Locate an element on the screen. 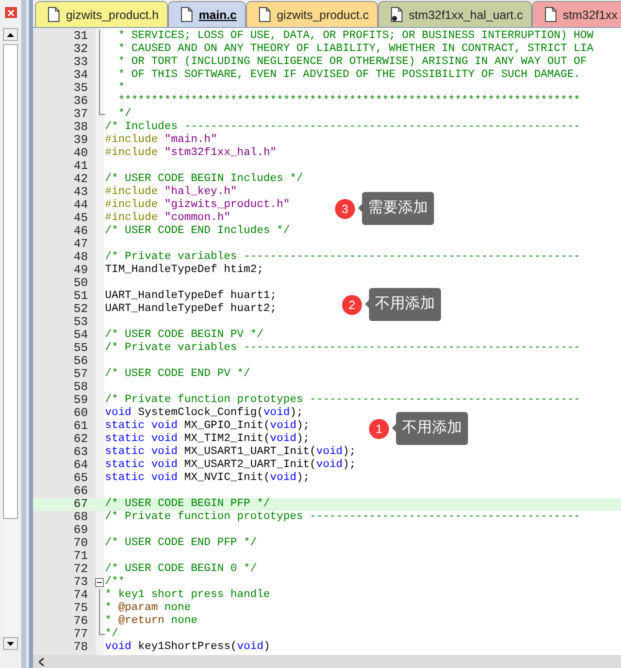 The width and height of the screenshot is (621, 668). line-number: 55 is located at coordinates (80, 348).